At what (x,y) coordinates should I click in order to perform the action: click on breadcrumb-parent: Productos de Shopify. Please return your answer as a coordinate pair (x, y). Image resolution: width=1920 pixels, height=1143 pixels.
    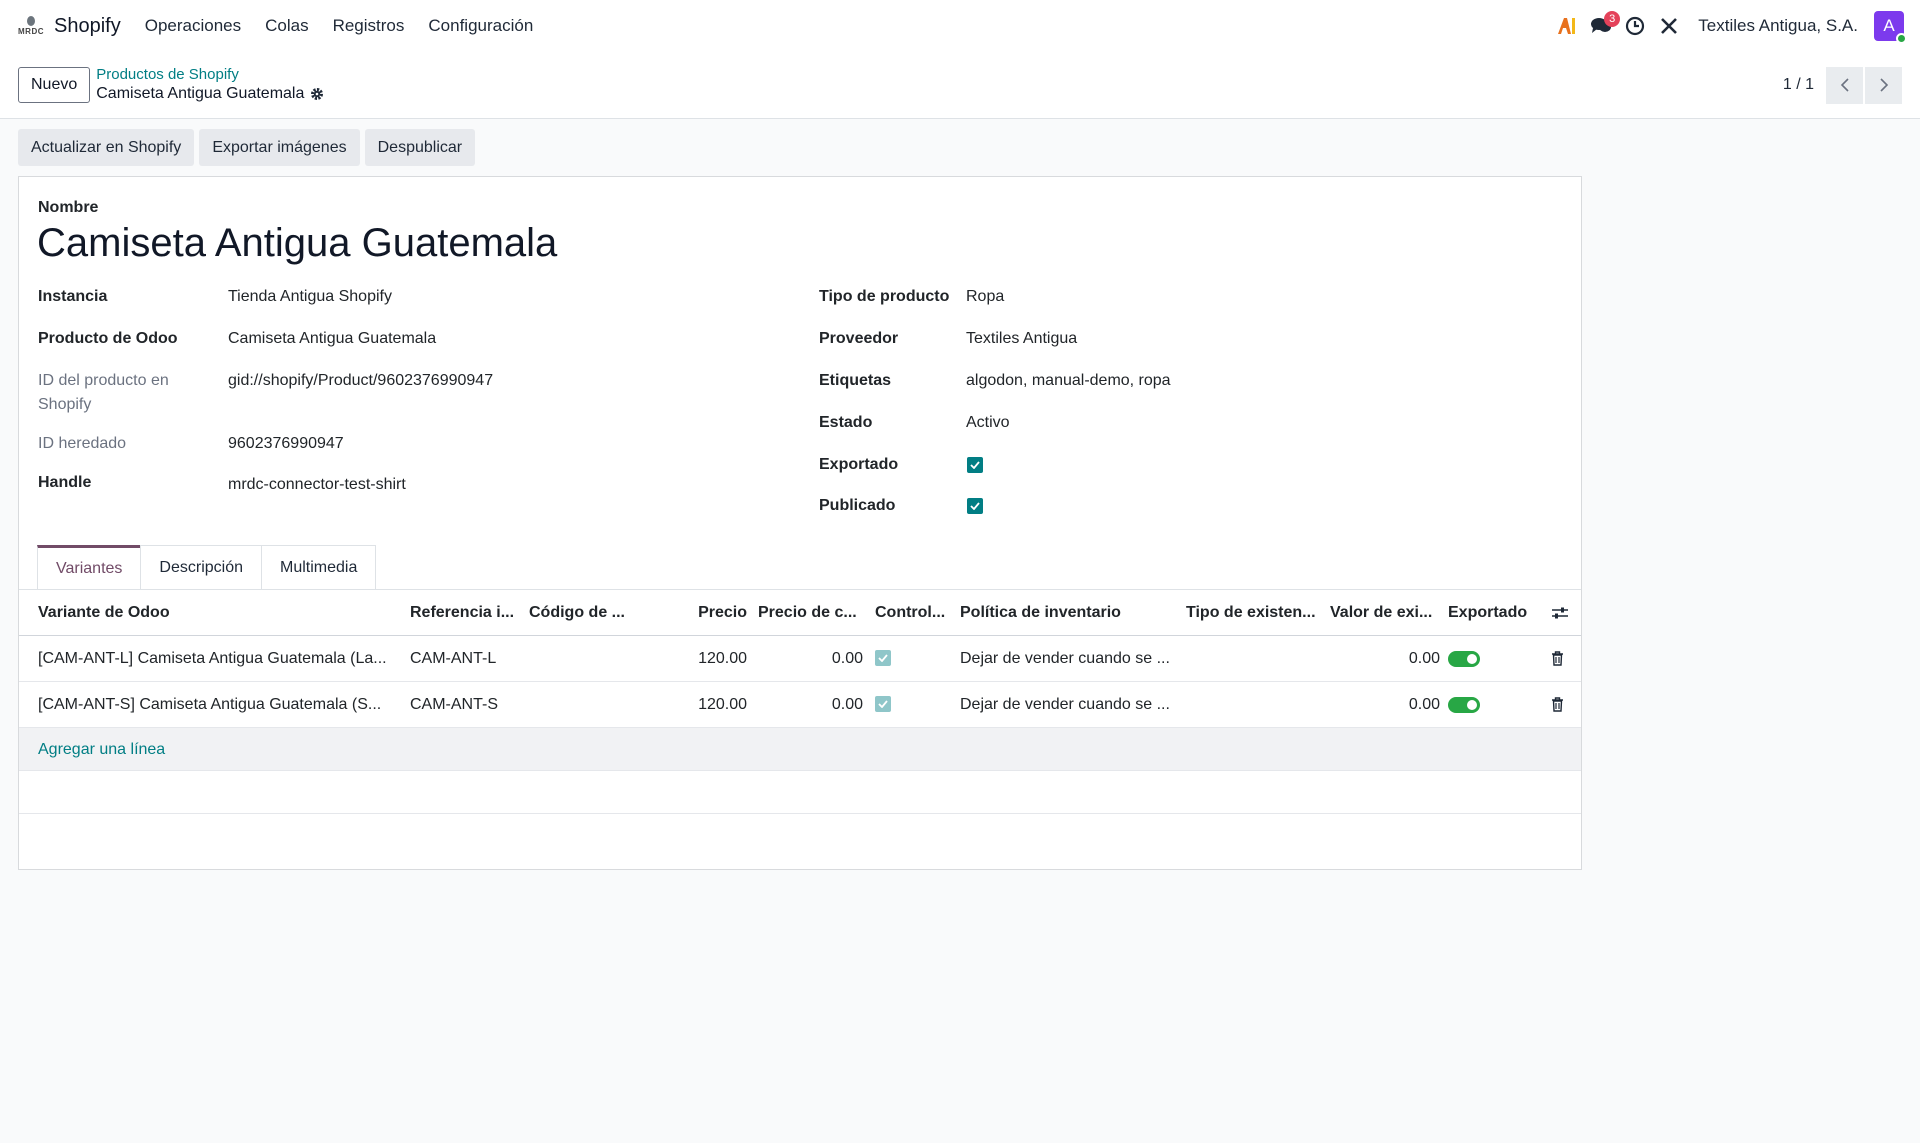
    Looking at the image, I should click on (210, 75).